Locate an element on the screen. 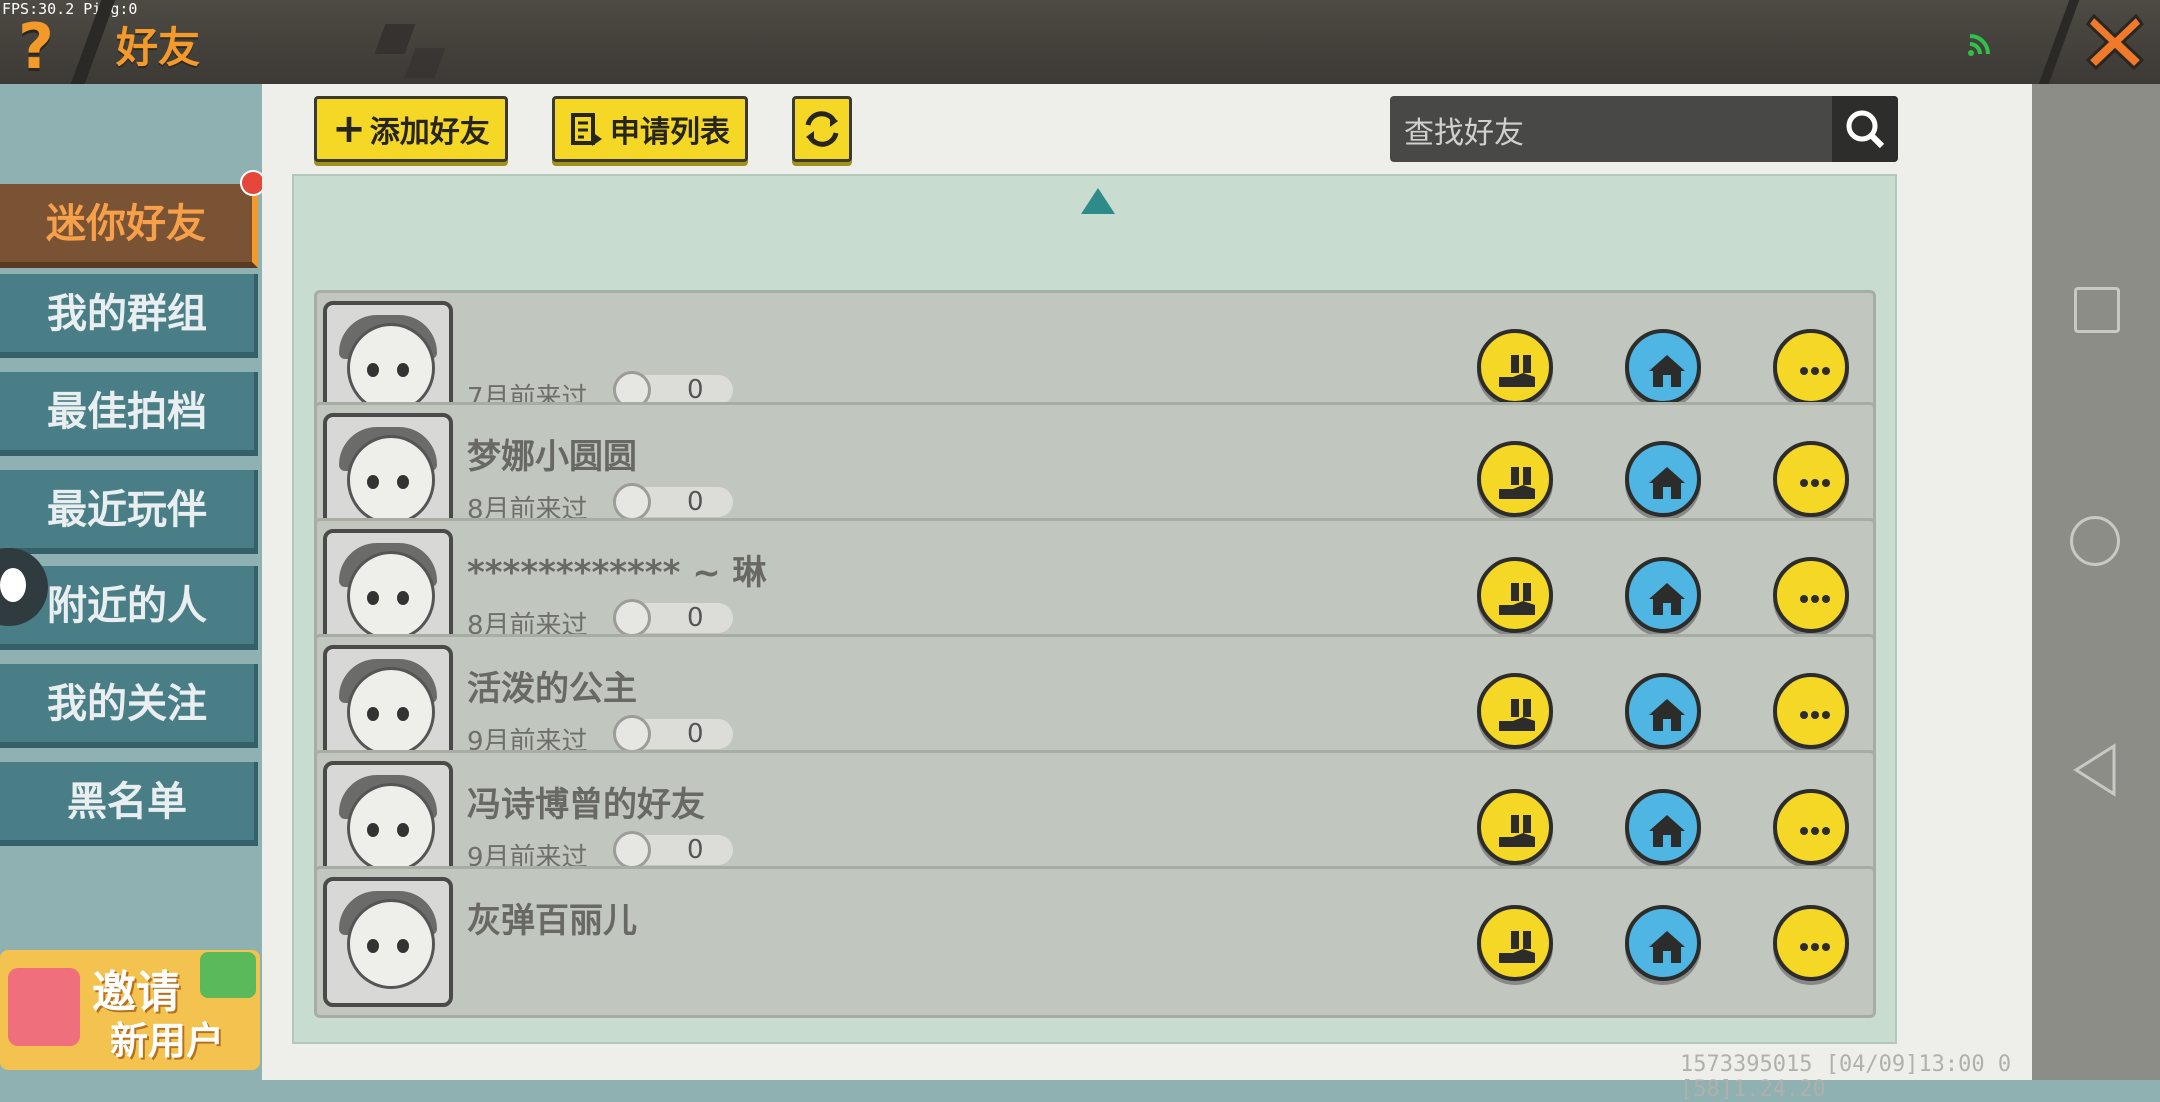 This screenshot has height=1102, width=2160. add-friend-label: 添加好友 is located at coordinates (429, 132).